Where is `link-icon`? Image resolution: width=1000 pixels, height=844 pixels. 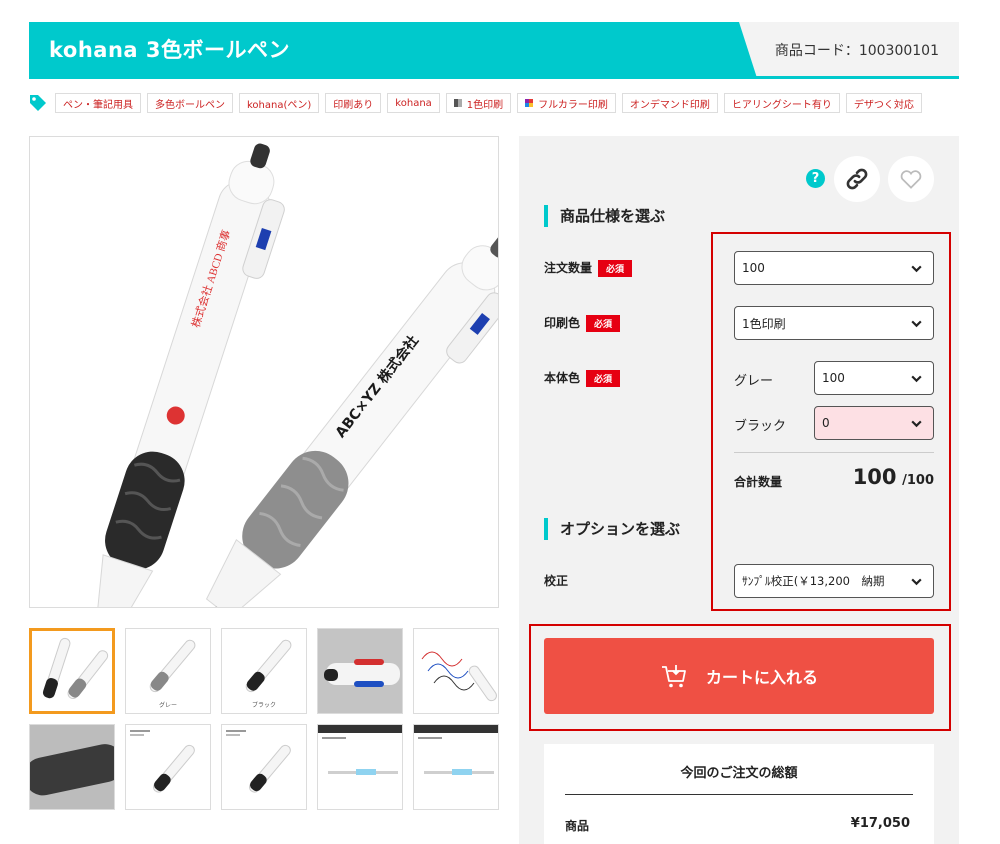 link-icon is located at coordinates (857, 179).